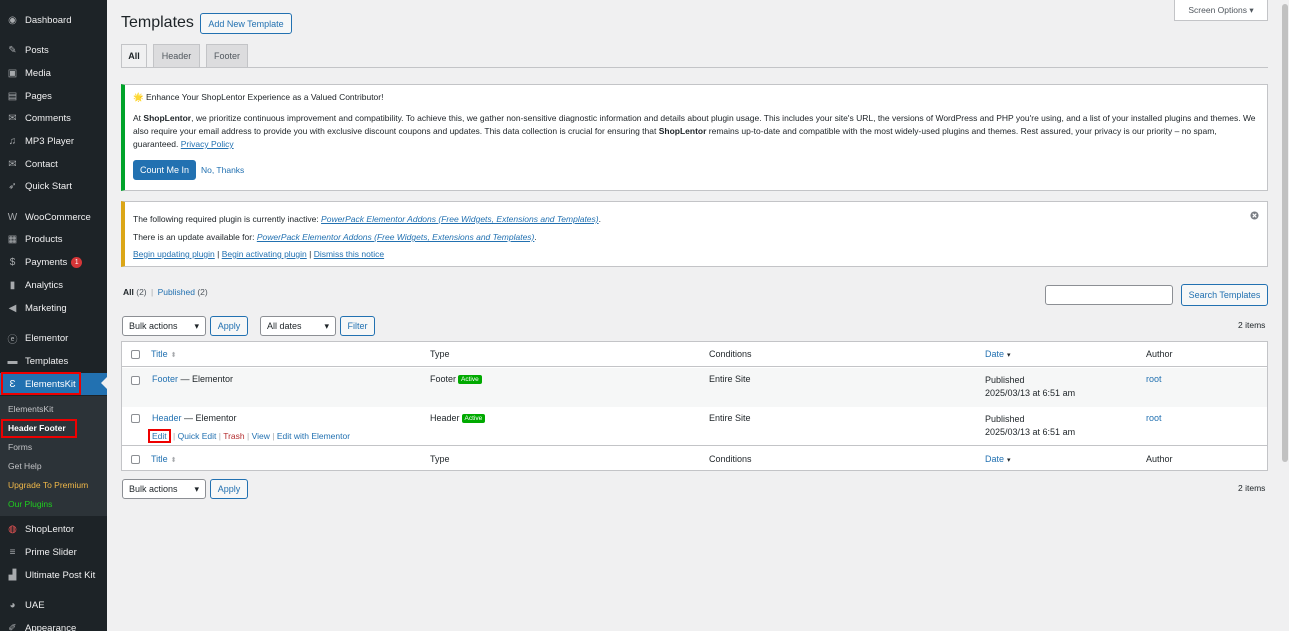 The width and height of the screenshot is (1289, 631). What do you see at coordinates (227, 56) in the screenshot?
I see `tab-footer: Footer` at bounding box center [227, 56].